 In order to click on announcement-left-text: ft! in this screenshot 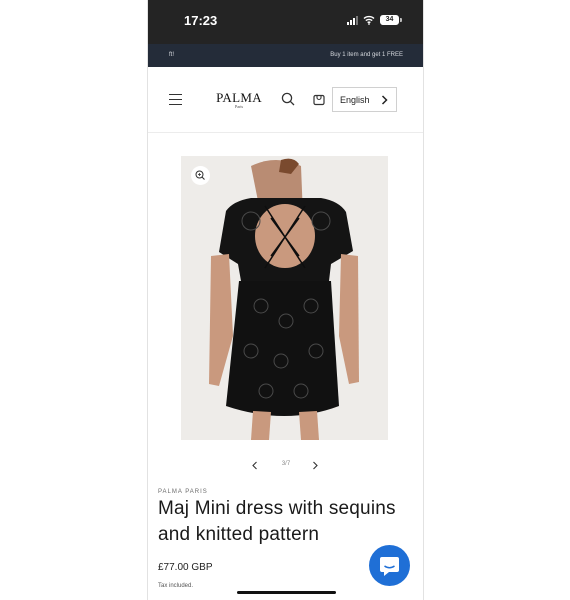, I will do `click(172, 55)`.